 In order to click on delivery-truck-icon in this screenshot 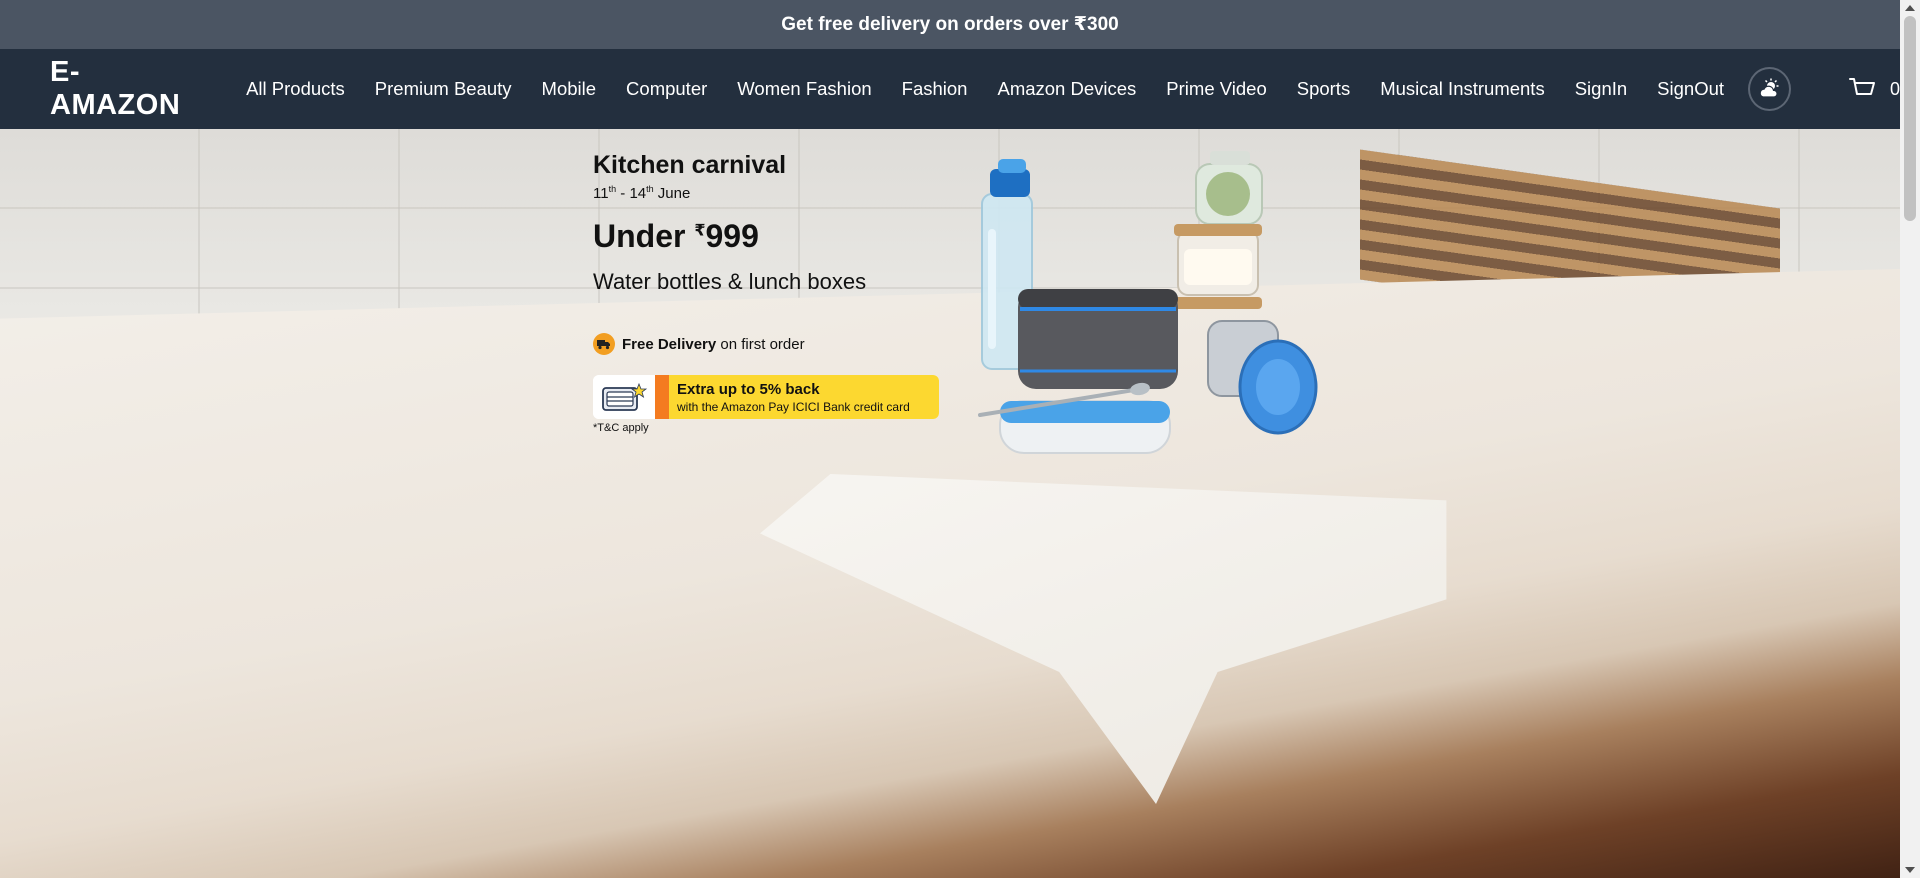, I will do `click(604, 344)`.